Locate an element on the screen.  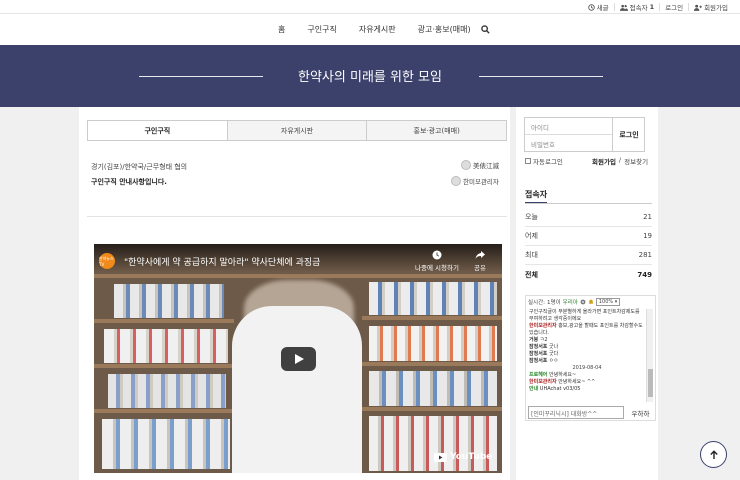
search-icon is located at coordinates (485, 29).